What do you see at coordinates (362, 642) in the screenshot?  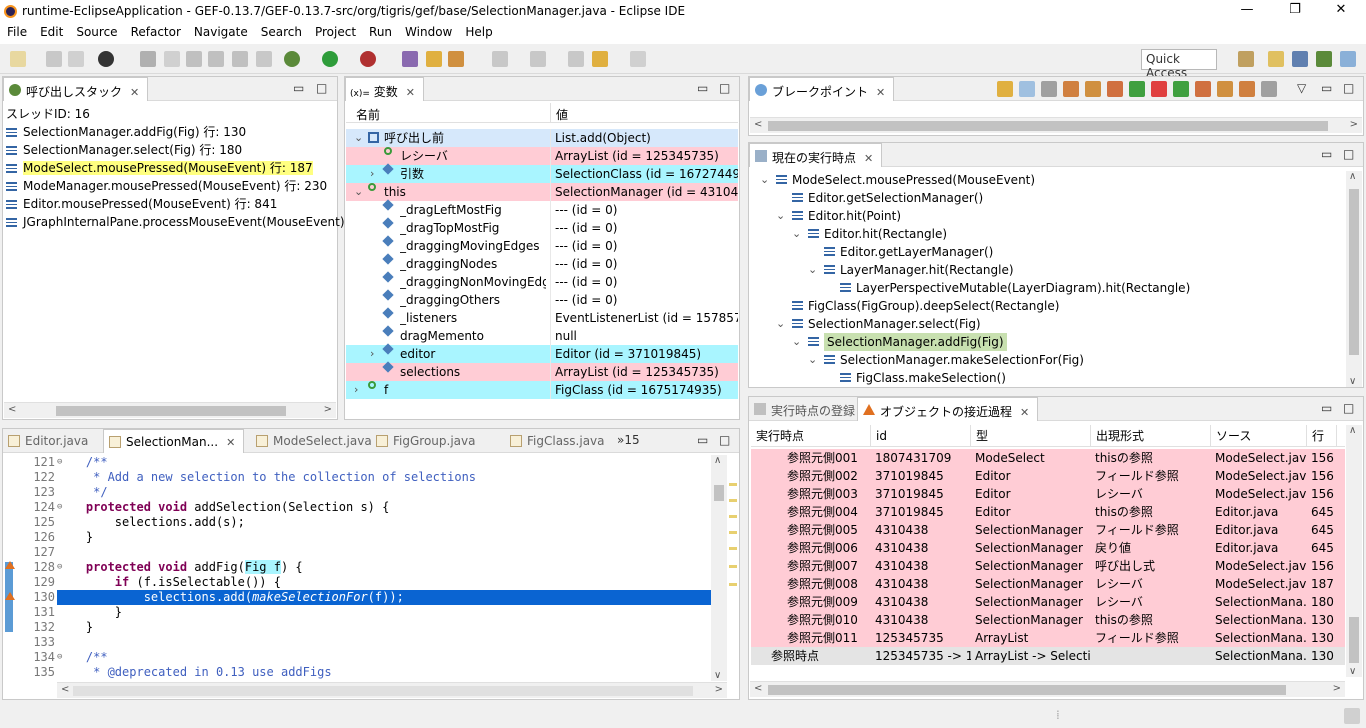 I see `code-line: 133` at bounding box center [362, 642].